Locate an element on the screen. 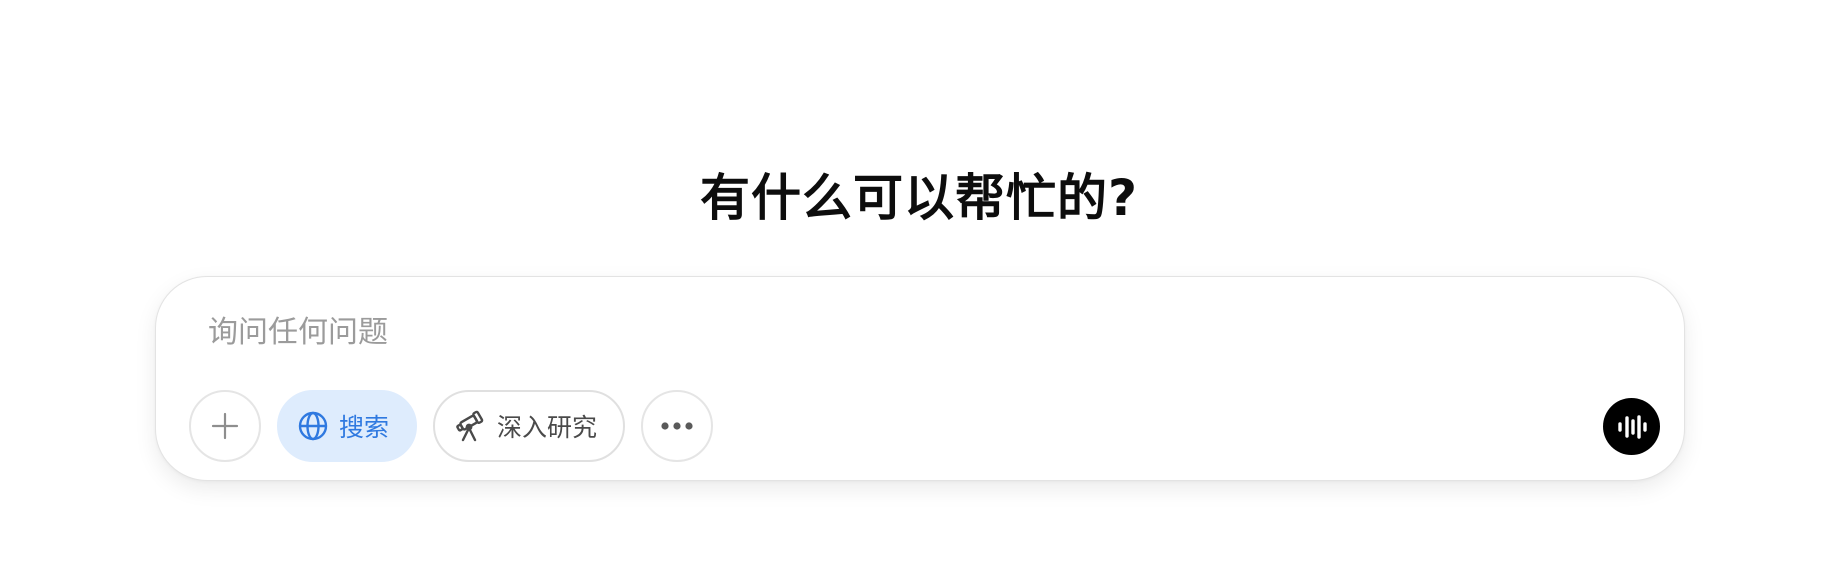 This screenshot has width=1838, height=588. telescope-icon is located at coordinates (470, 426).